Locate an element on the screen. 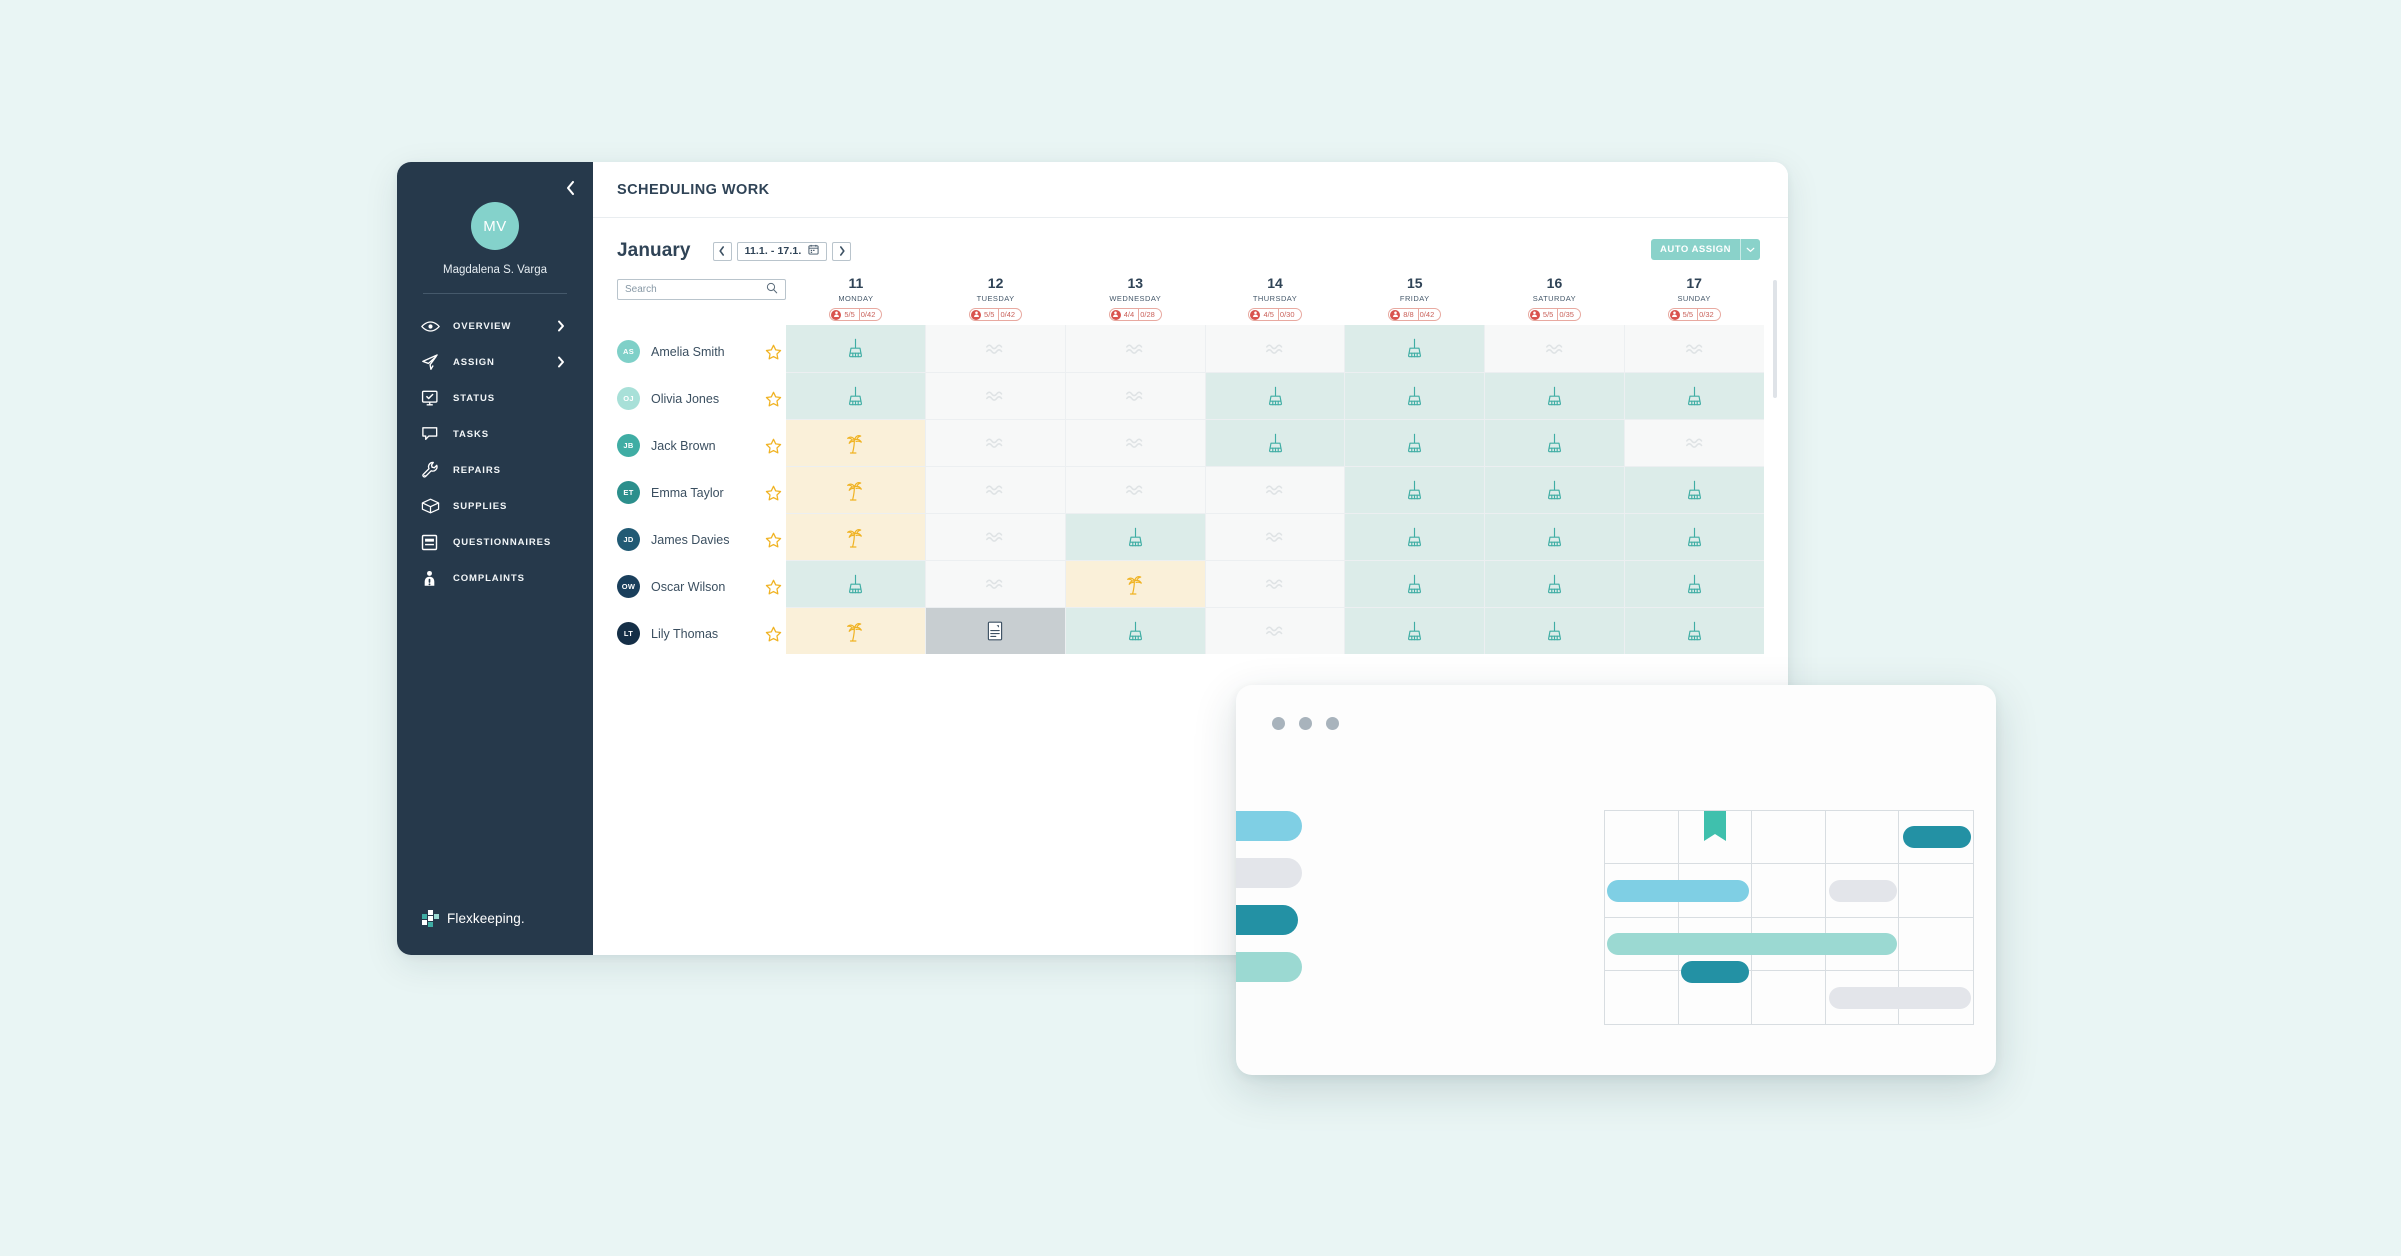 This screenshot has height=1256, width=2401. day-header: 12 TUESDAY 5/5 0/42 is located at coordinates (996, 300).